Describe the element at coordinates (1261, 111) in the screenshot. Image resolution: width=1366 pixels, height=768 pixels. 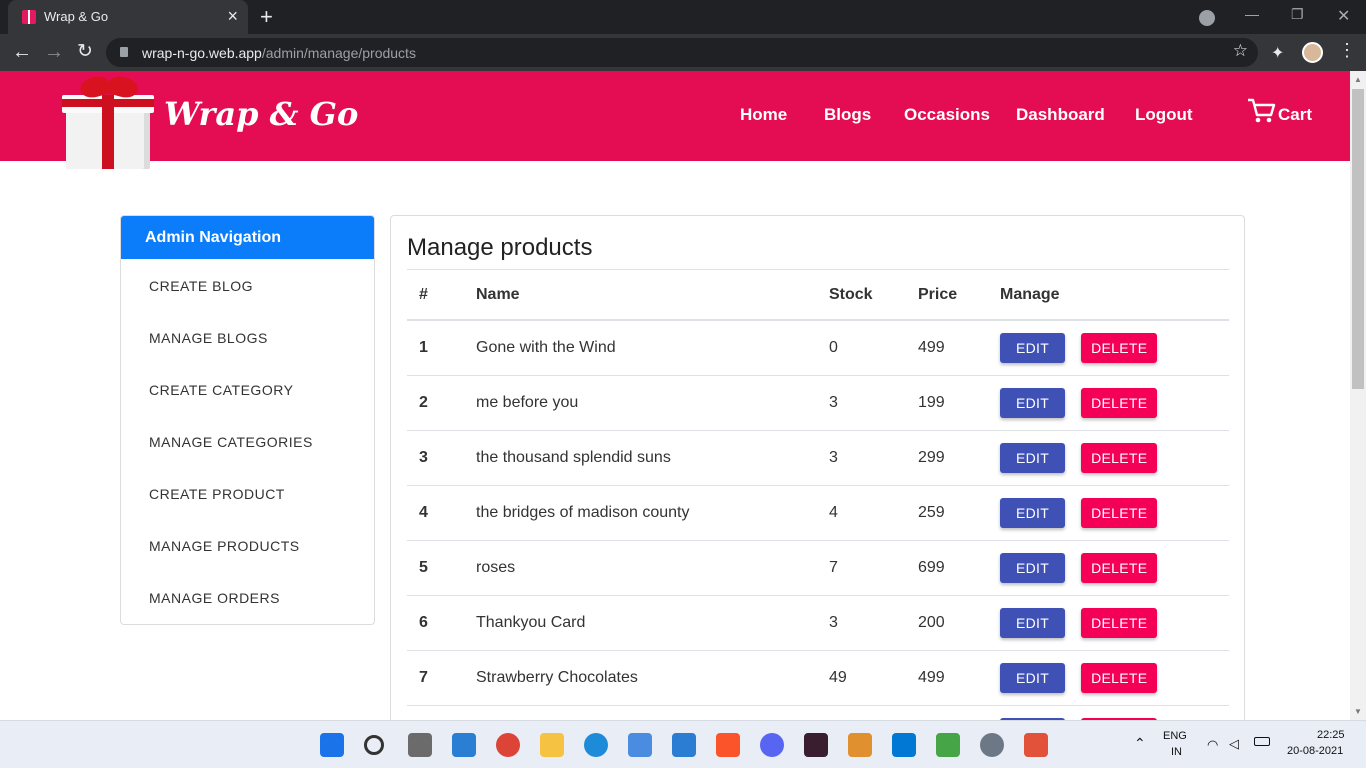
I see `cart-icon` at that location.